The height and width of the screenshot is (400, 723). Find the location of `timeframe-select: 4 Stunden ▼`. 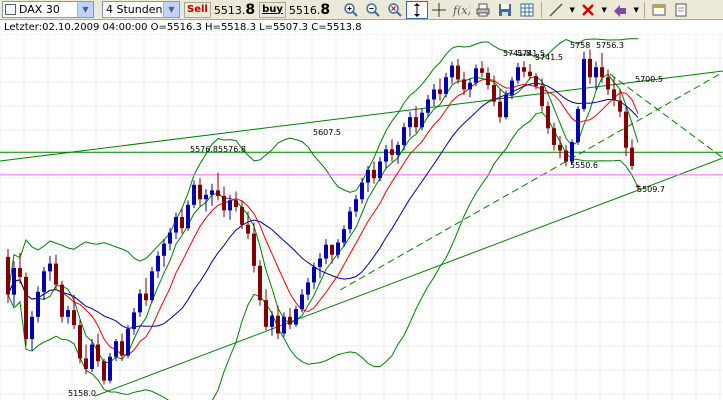

timeframe-select: 4 Stunden ▼ is located at coordinates (141, 9).